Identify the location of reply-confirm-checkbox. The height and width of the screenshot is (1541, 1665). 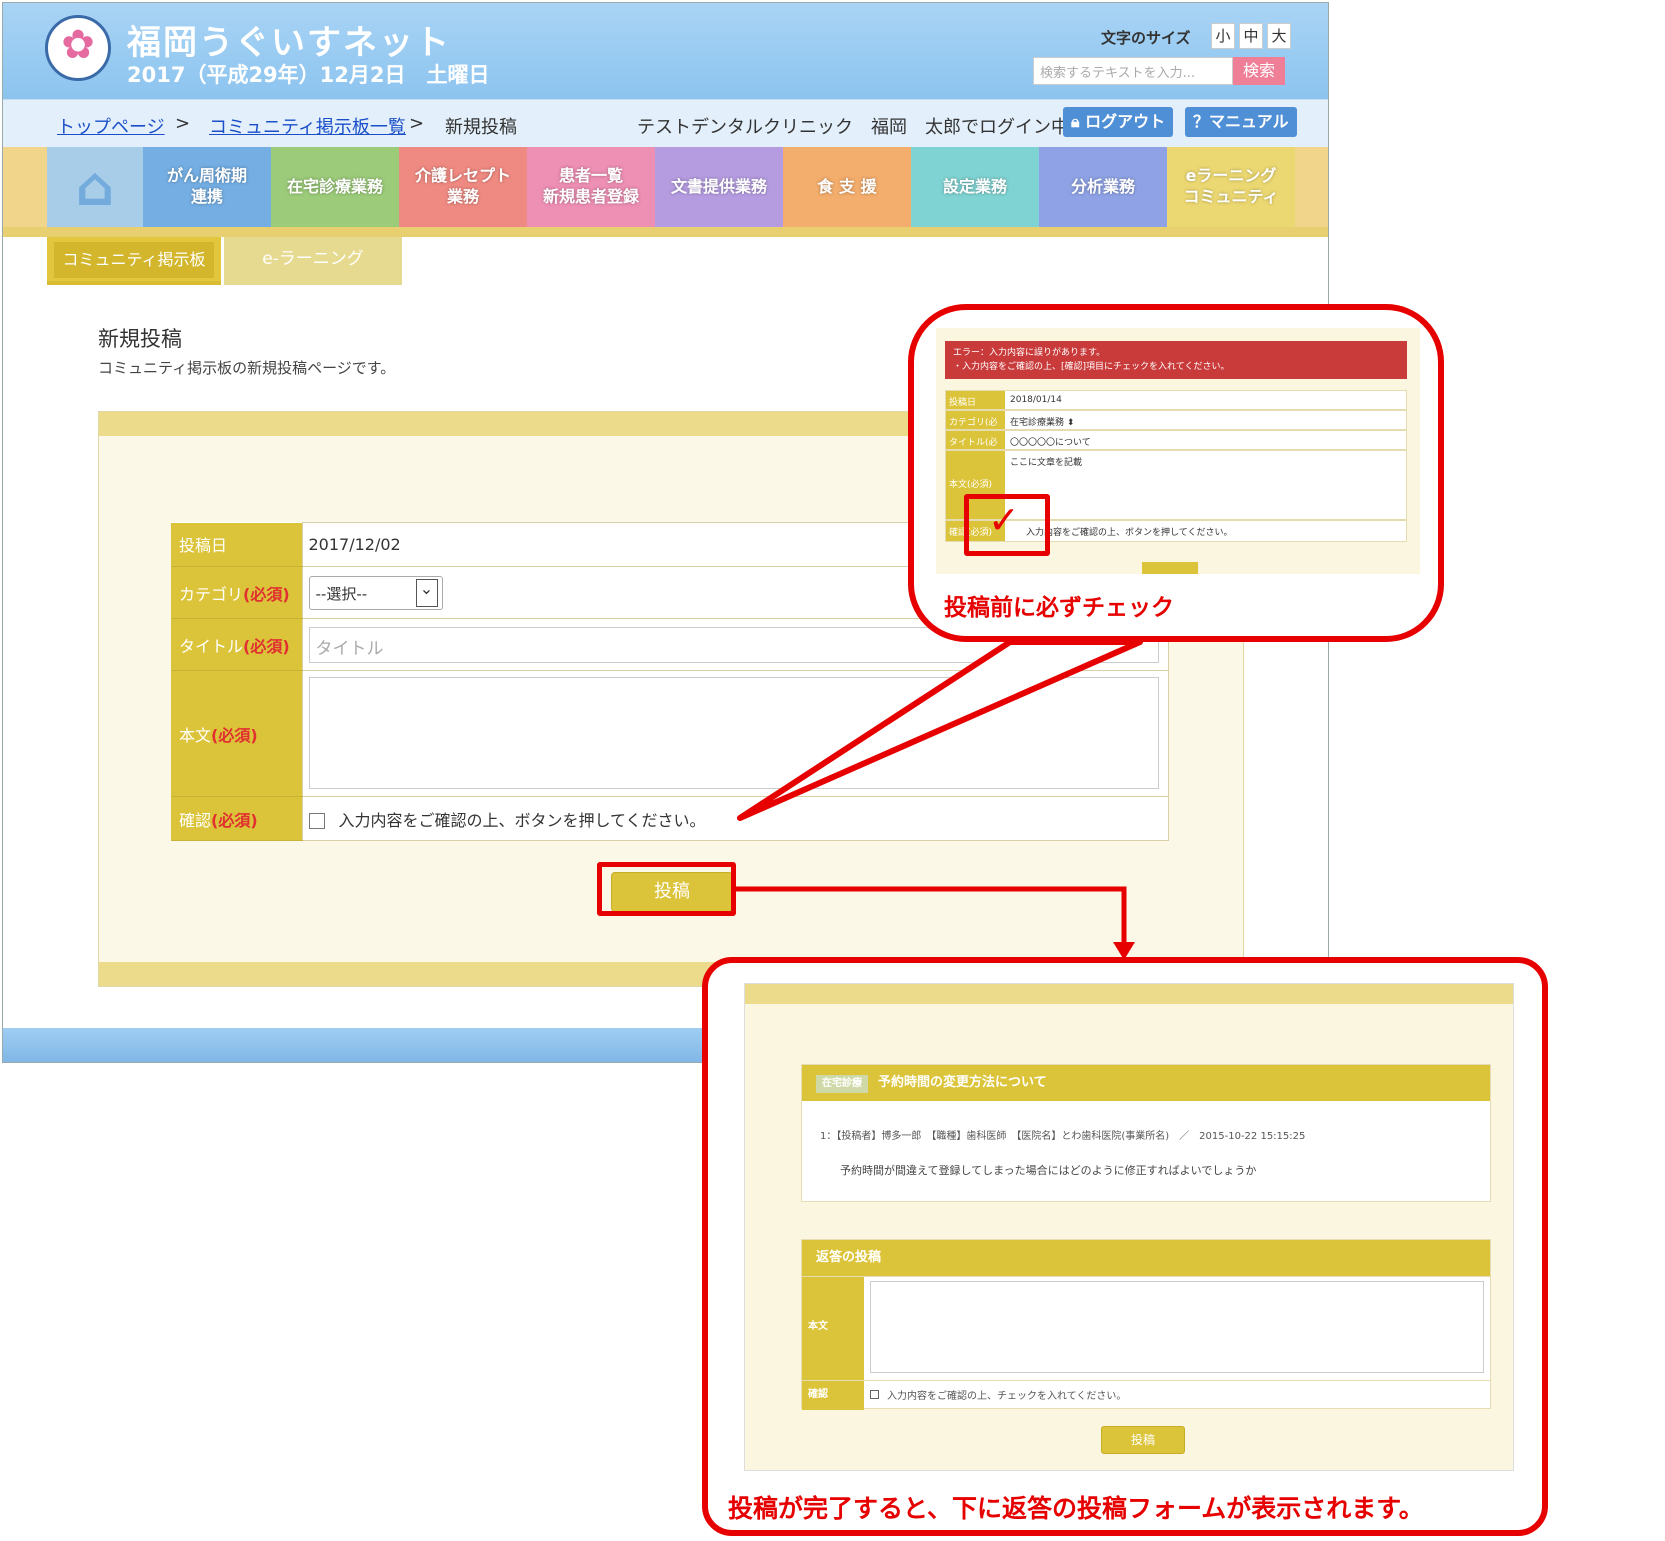
(874, 1394).